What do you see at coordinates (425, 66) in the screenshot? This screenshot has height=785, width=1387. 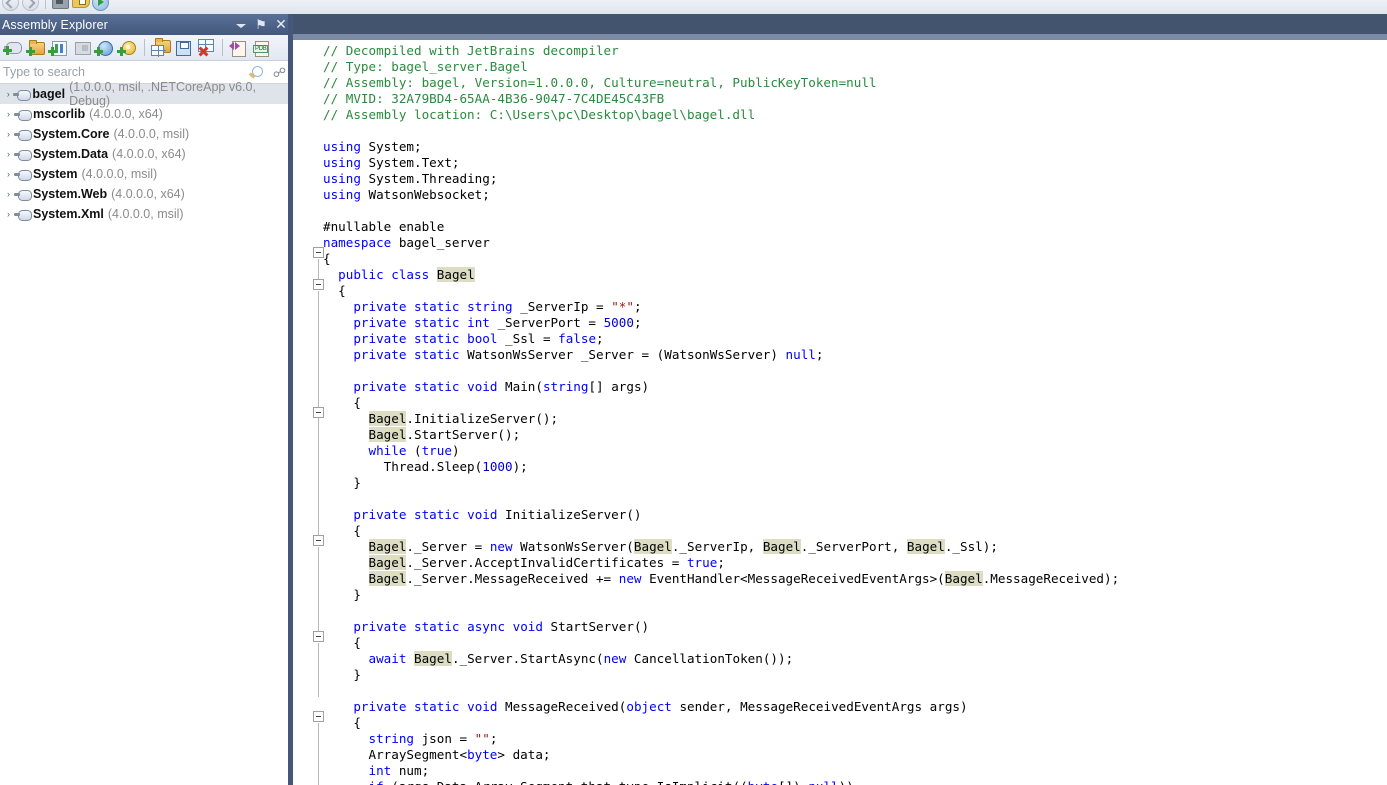 I see `code-line: // Type: bagel_server.Bagel` at bounding box center [425, 66].